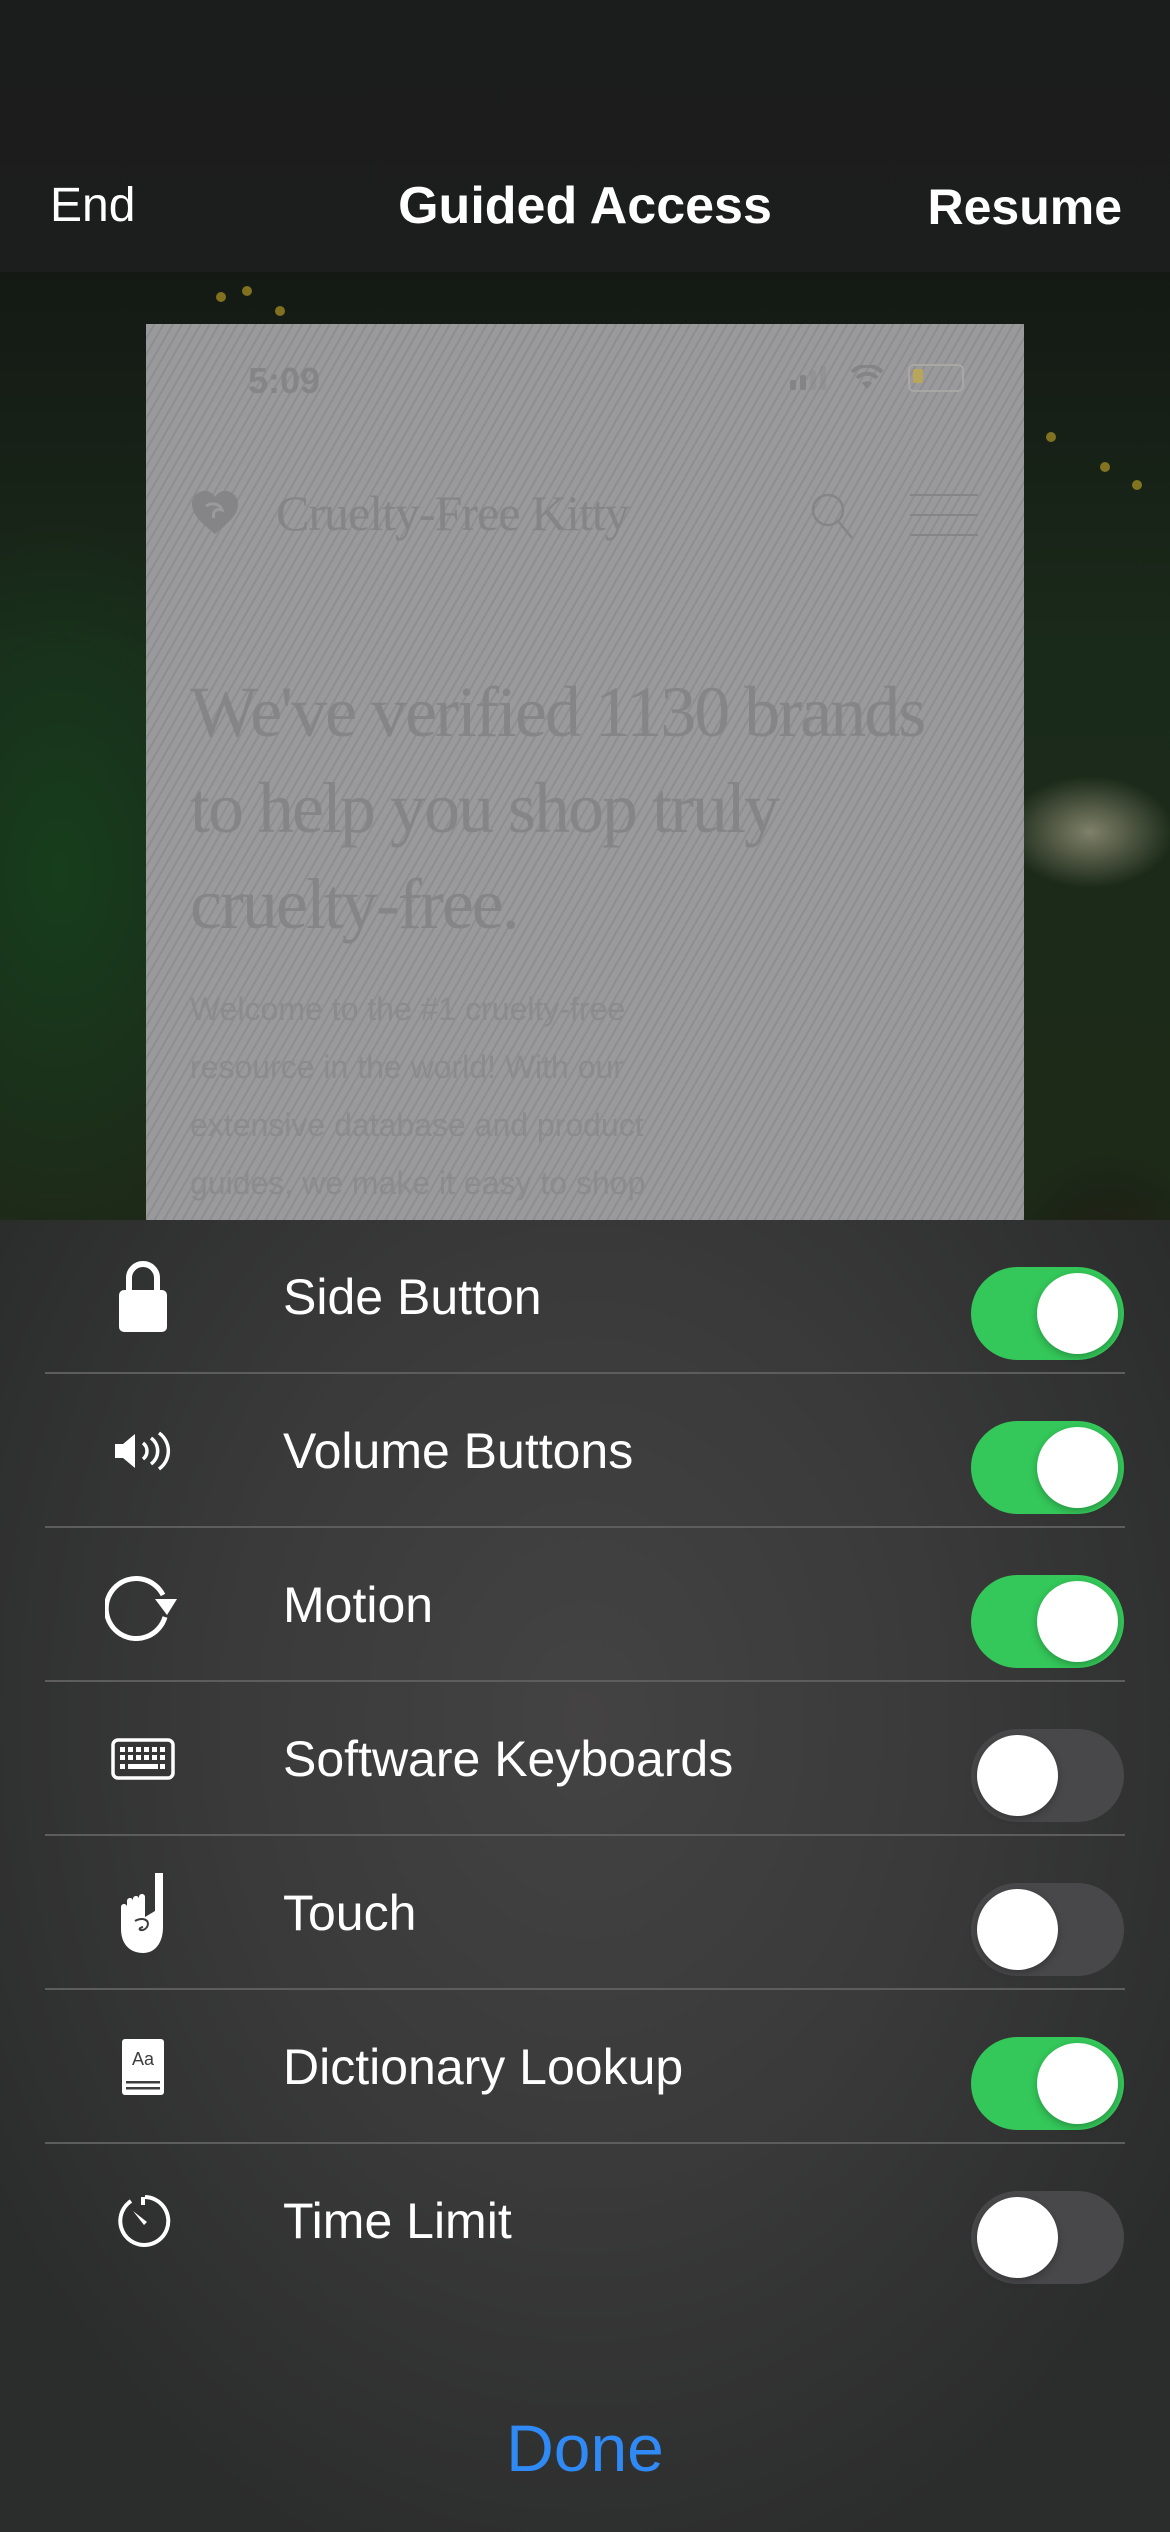 The height and width of the screenshot is (2532, 1170). I want to click on software-keyboards-toggle, so click(1047, 1775).